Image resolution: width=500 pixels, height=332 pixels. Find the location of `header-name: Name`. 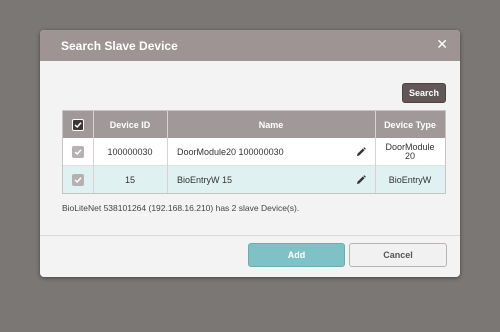

header-name: Name is located at coordinates (271, 124).